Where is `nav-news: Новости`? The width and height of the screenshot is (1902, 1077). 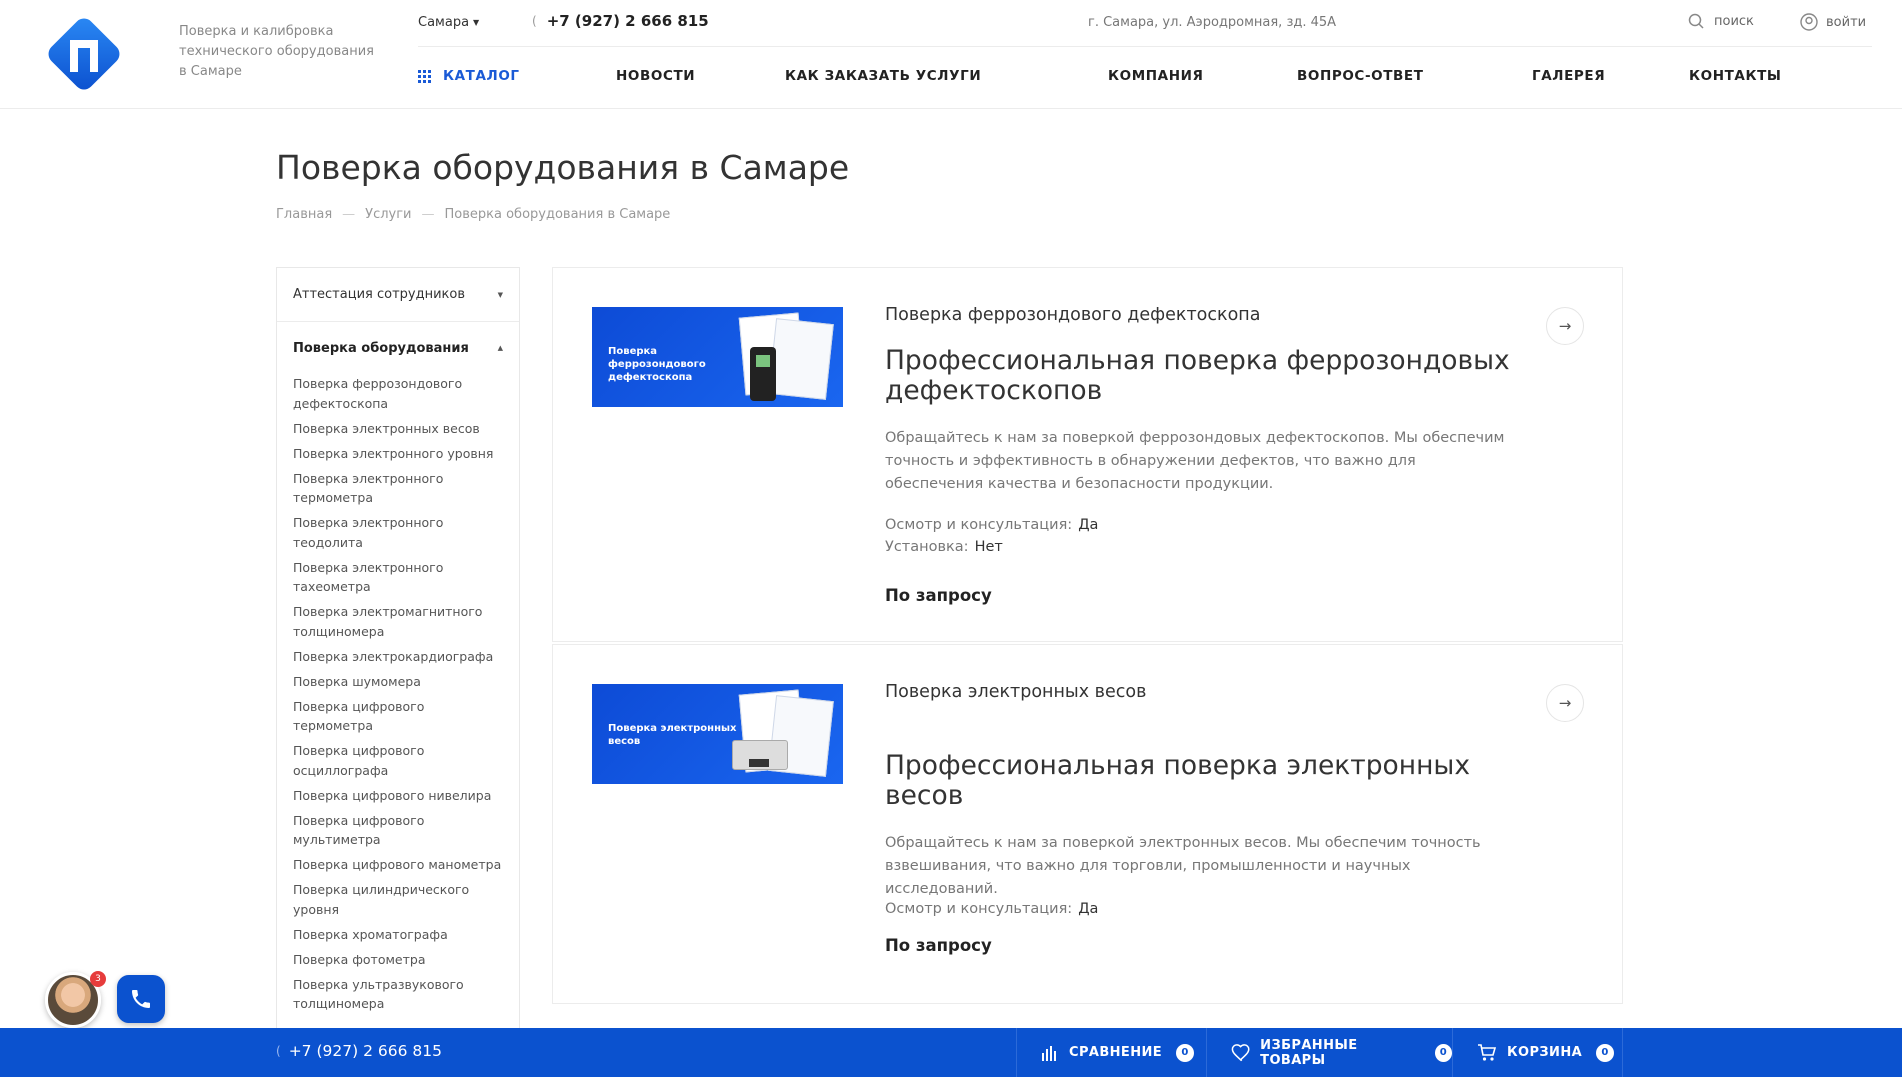 nav-news: Новости is located at coordinates (655, 76).